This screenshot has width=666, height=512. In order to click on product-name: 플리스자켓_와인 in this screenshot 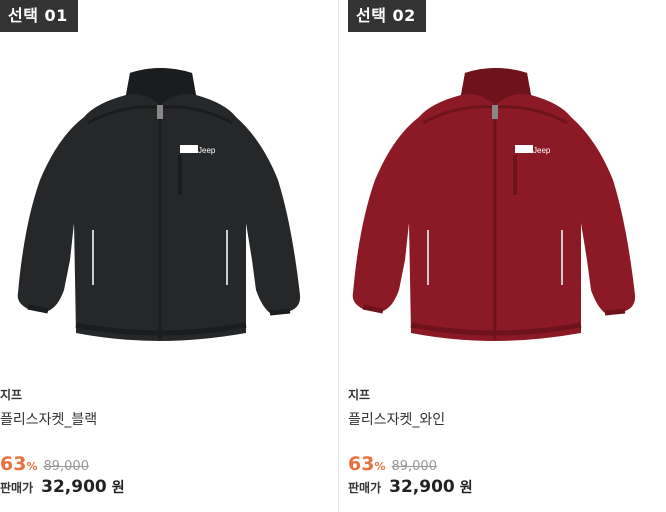, I will do `click(396, 419)`.